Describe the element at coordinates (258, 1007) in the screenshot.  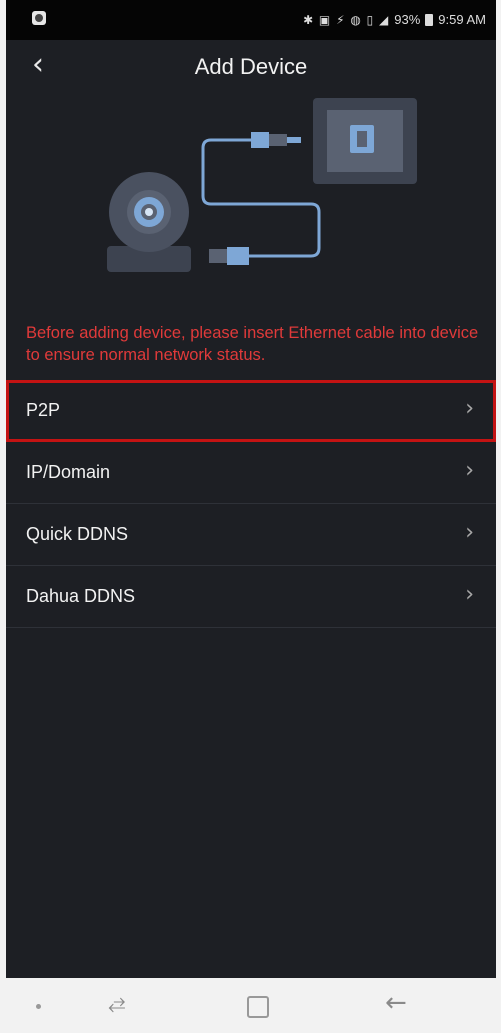
I see `home-icon` at that location.